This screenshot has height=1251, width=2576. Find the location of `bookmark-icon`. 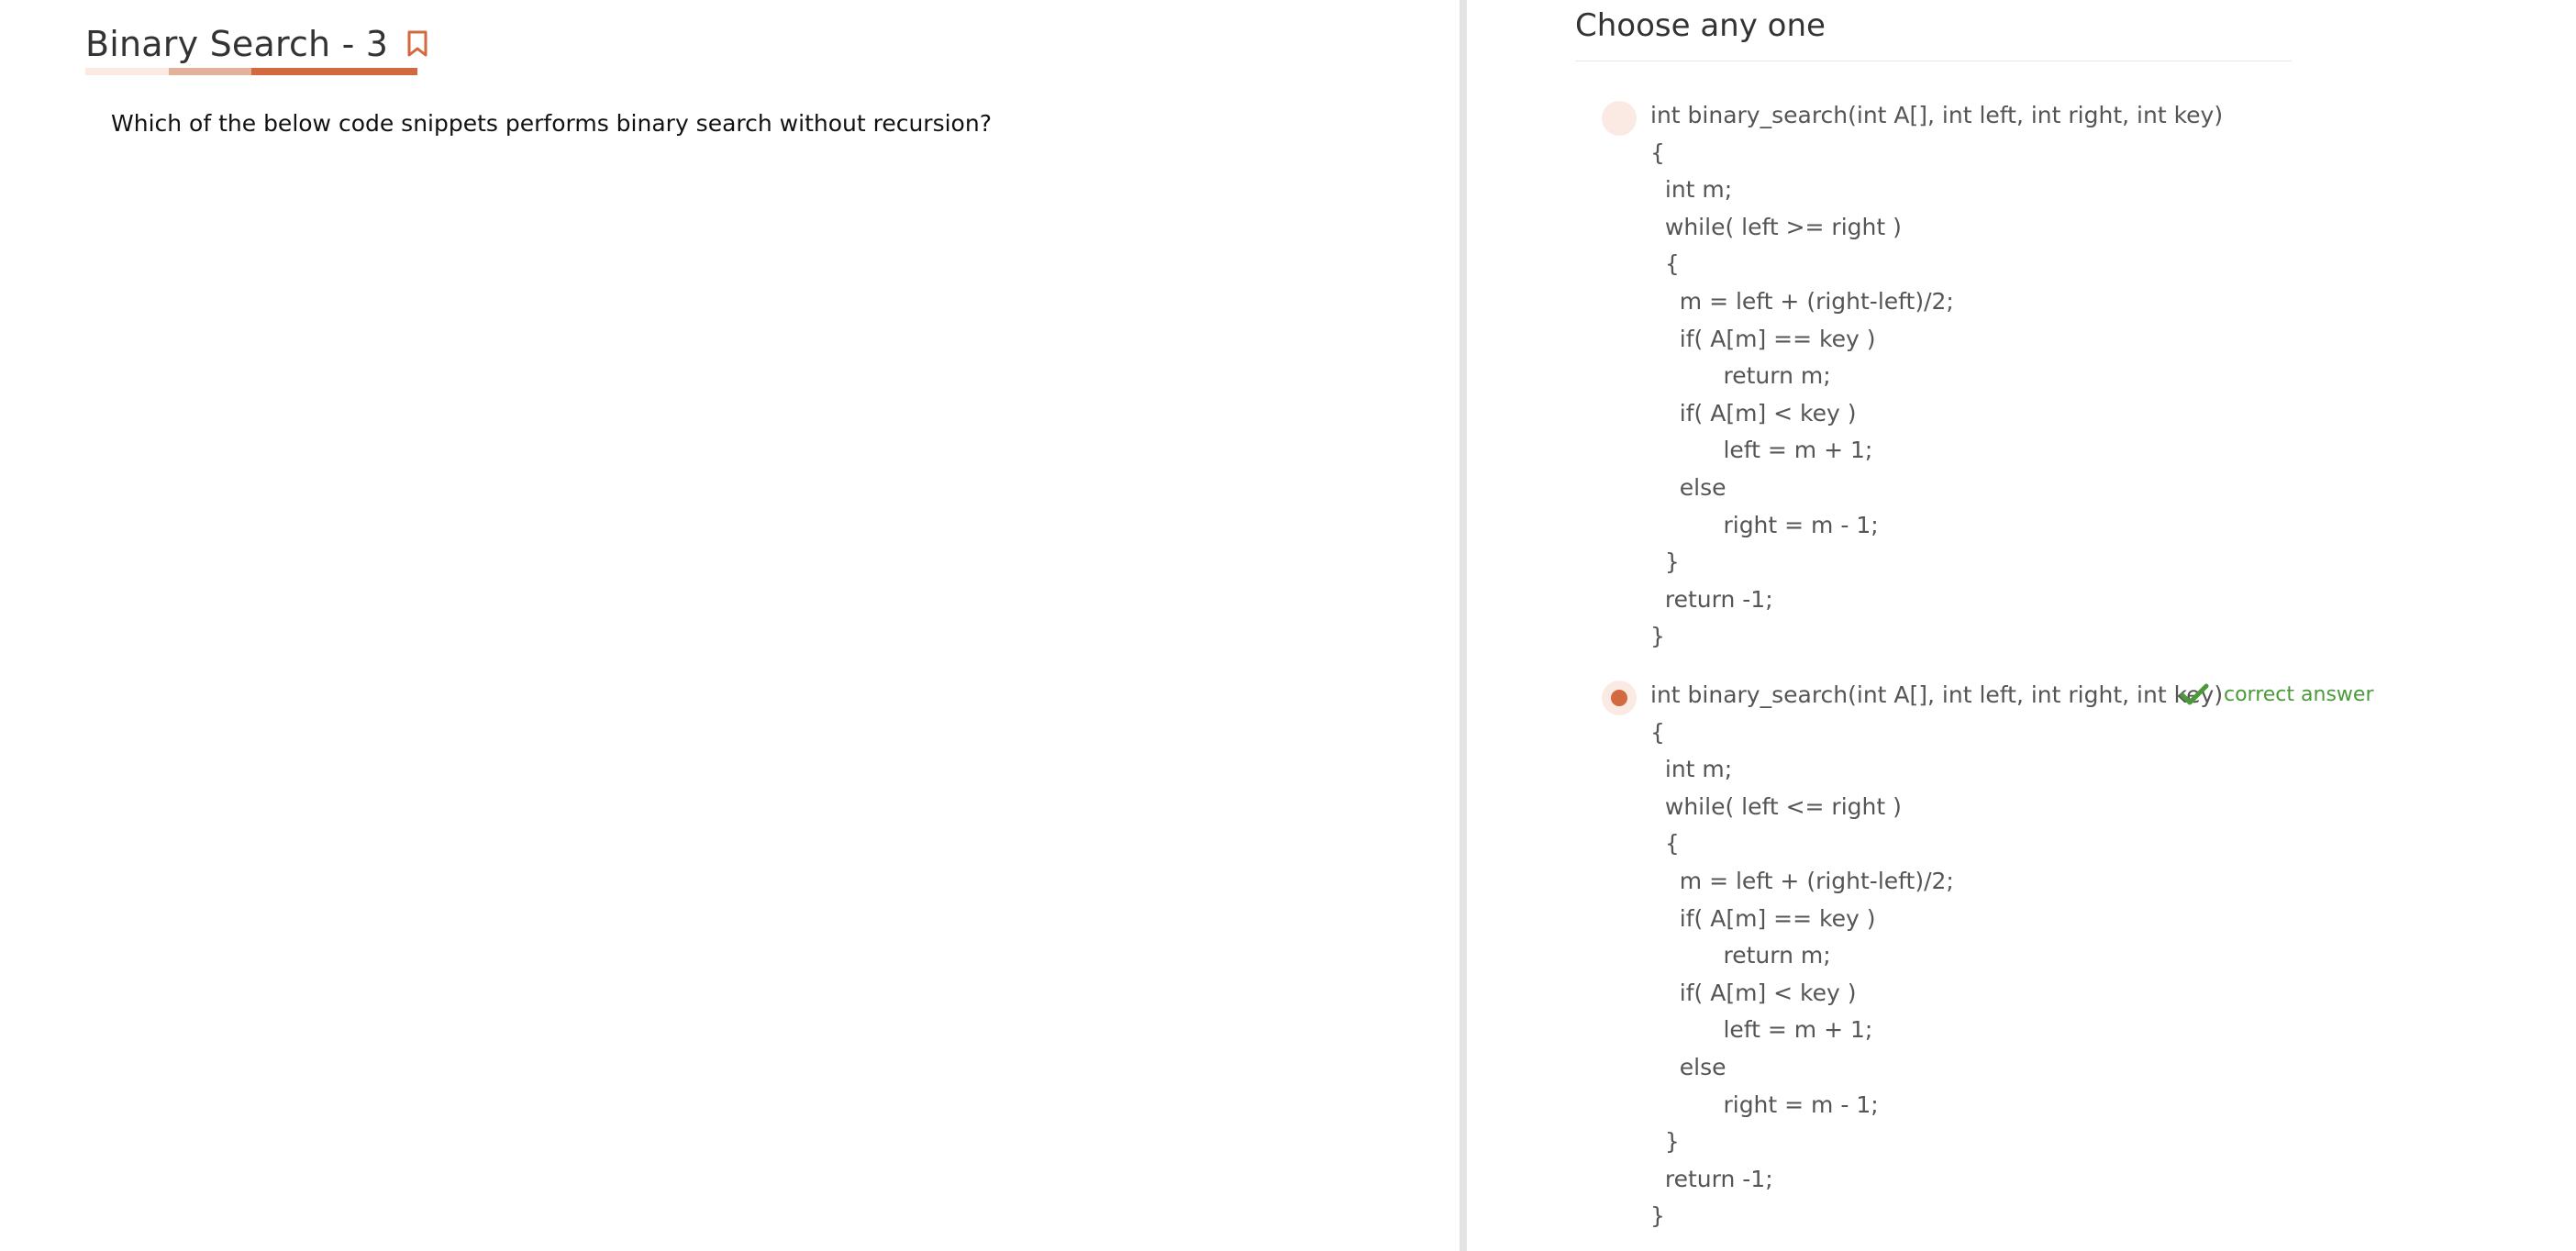

bookmark-icon is located at coordinates (417, 44).